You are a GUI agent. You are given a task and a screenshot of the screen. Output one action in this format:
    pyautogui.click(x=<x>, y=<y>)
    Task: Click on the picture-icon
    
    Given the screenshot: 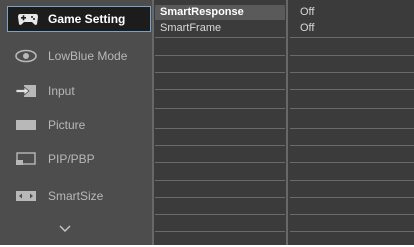 What is the action you would take?
    pyautogui.click(x=26, y=125)
    